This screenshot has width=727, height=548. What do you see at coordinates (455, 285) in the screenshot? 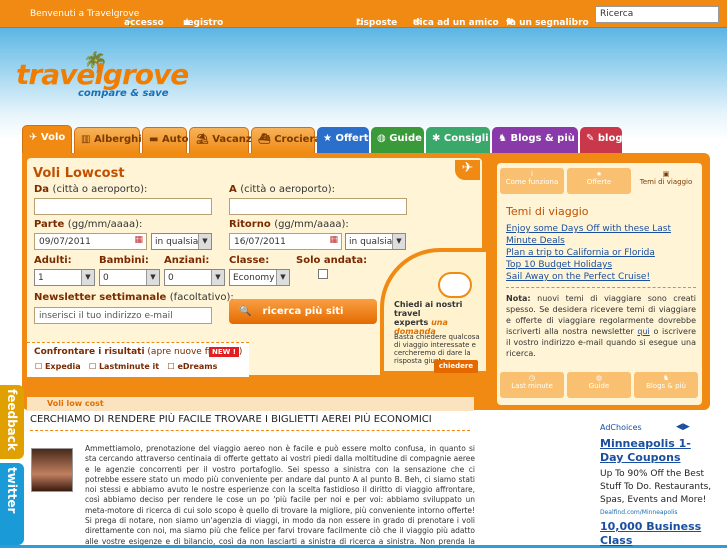
I see `speech-bubble-icon` at bounding box center [455, 285].